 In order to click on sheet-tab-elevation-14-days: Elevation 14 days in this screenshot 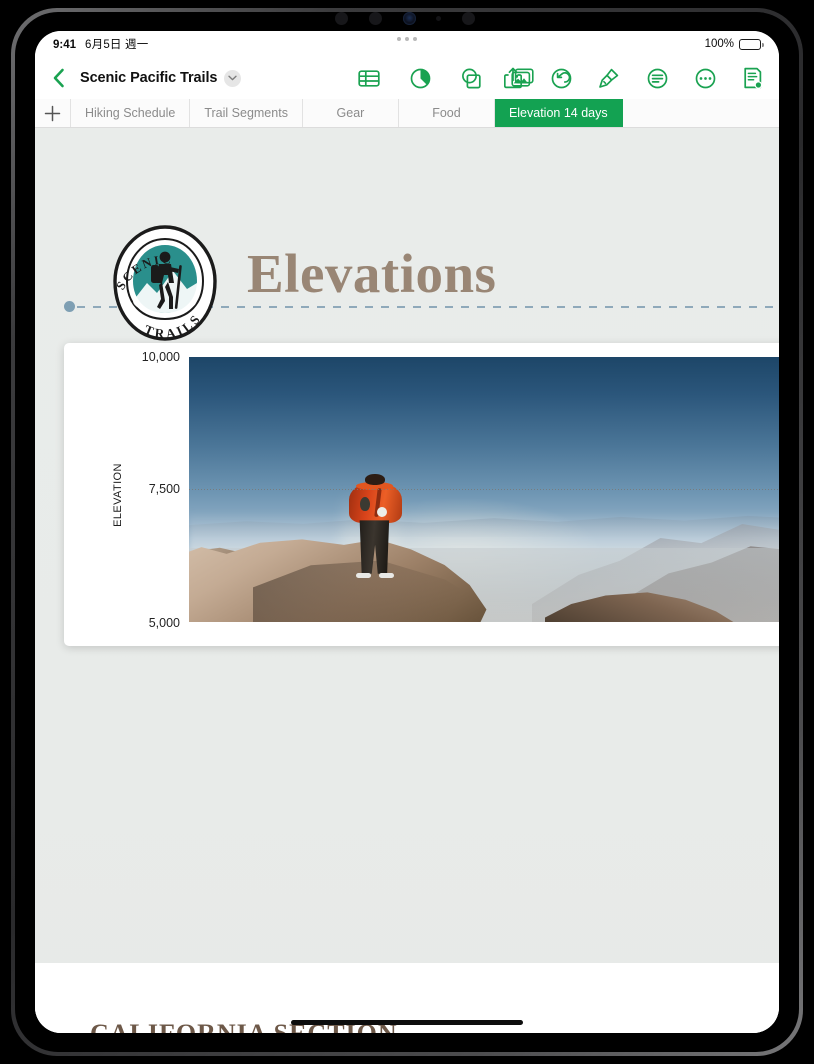, I will do `click(558, 113)`.